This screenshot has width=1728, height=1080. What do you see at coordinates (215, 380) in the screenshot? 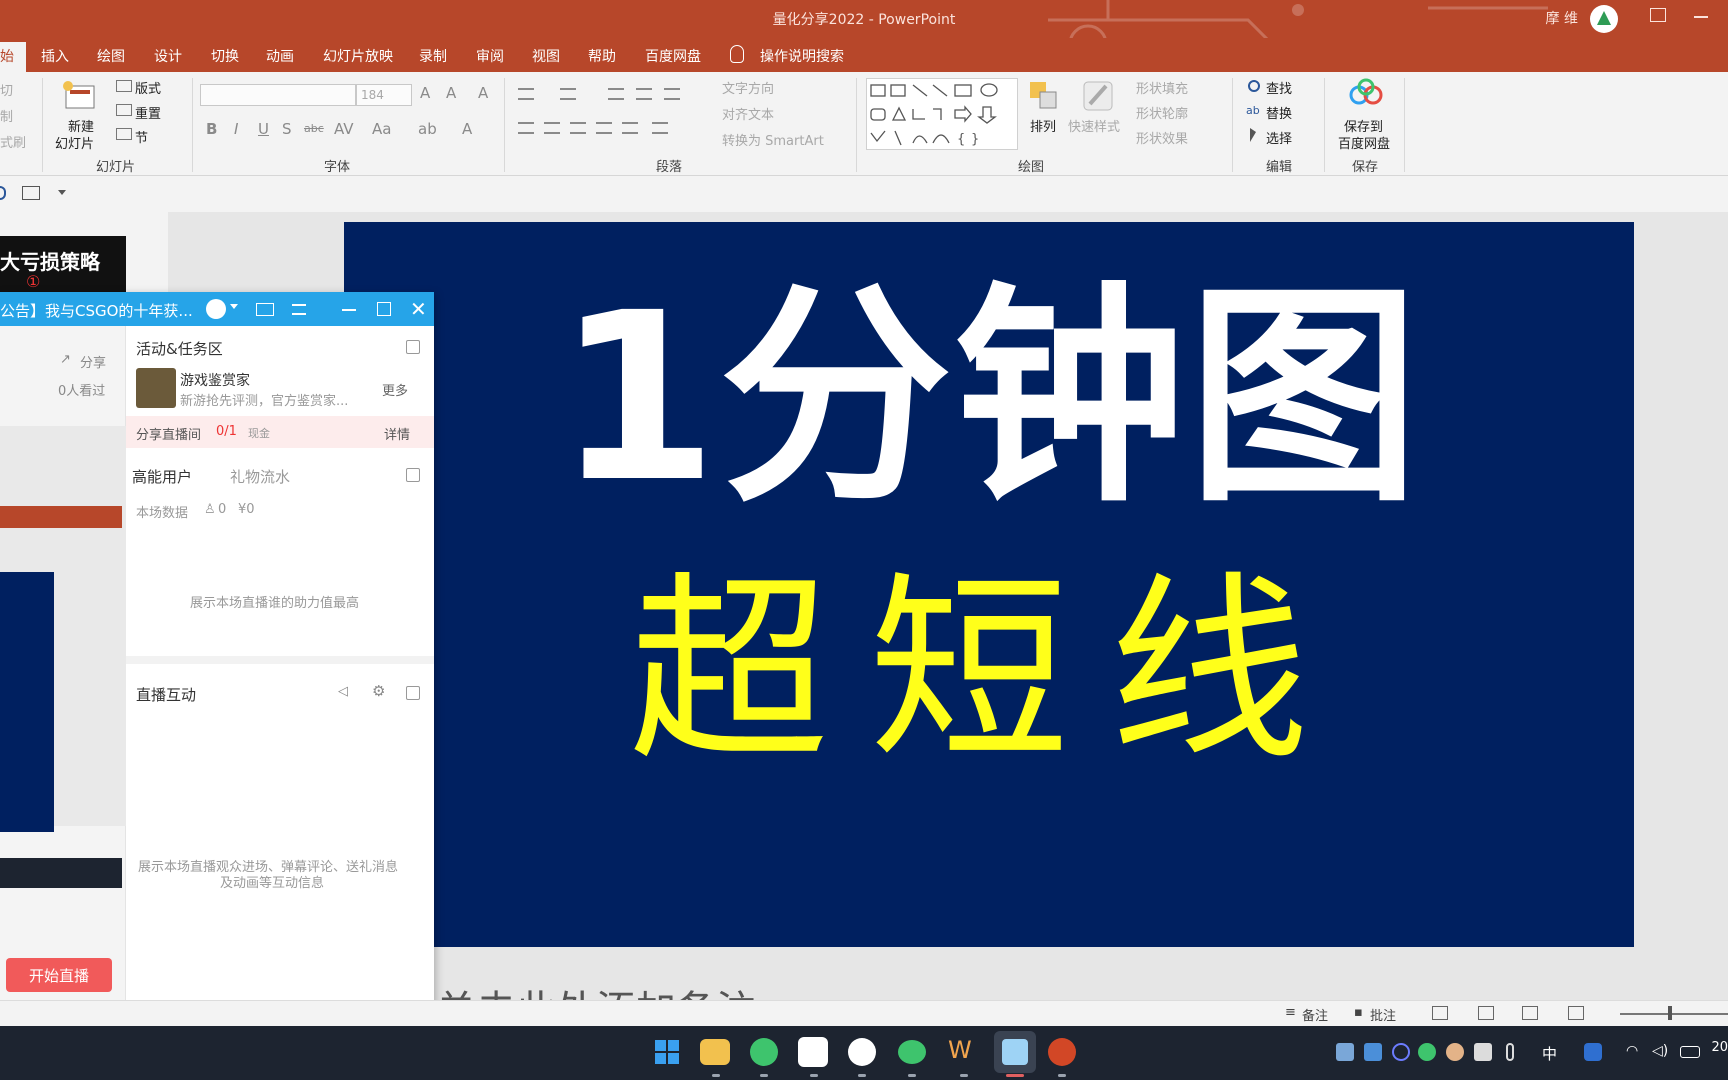
I see `game-name: 游戏鉴赏家` at bounding box center [215, 380].